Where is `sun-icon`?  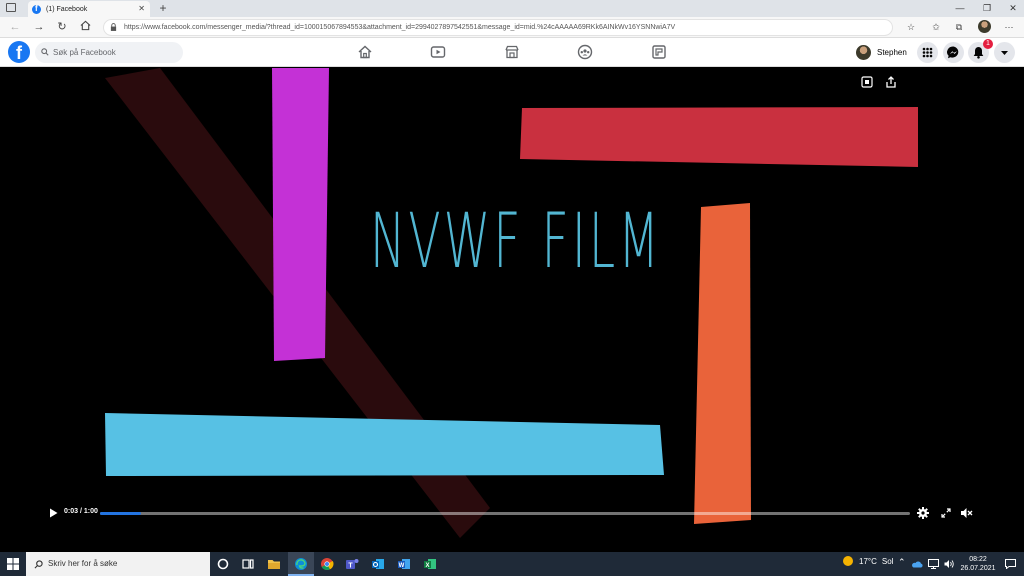
sun-icon is located at coordinates (848, 561).